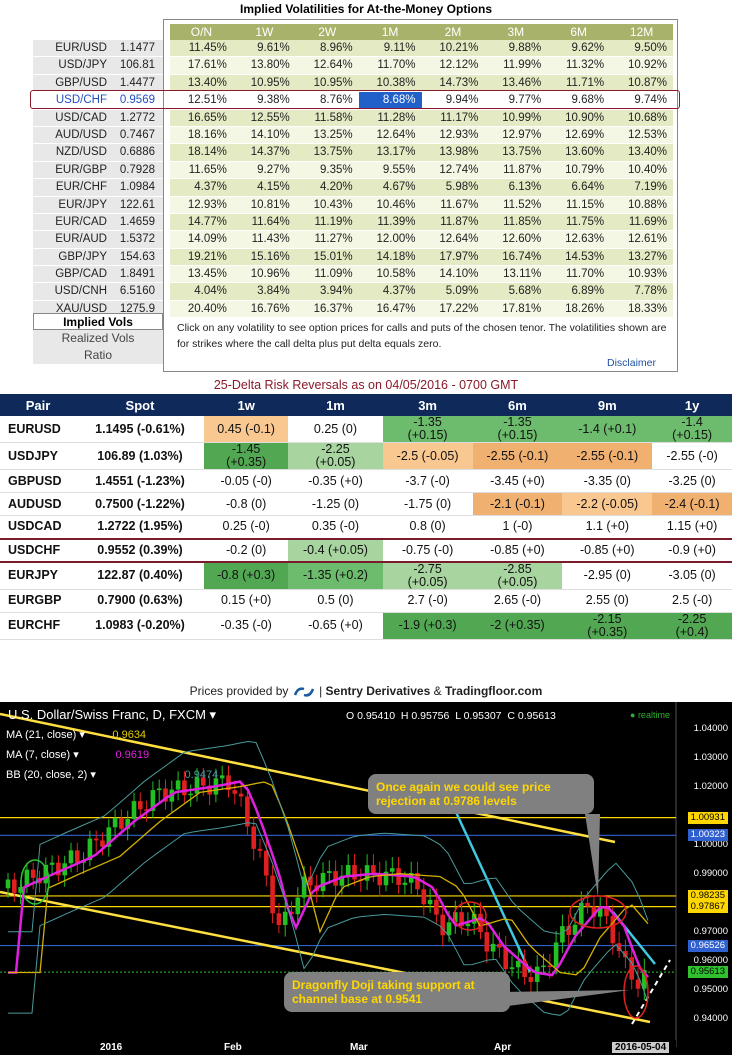 This screenshot has width=732, height=1055. Describe the element at coordinates (453, 118) in the screenshot. I see `iv-cell: 11.17%` at that location.